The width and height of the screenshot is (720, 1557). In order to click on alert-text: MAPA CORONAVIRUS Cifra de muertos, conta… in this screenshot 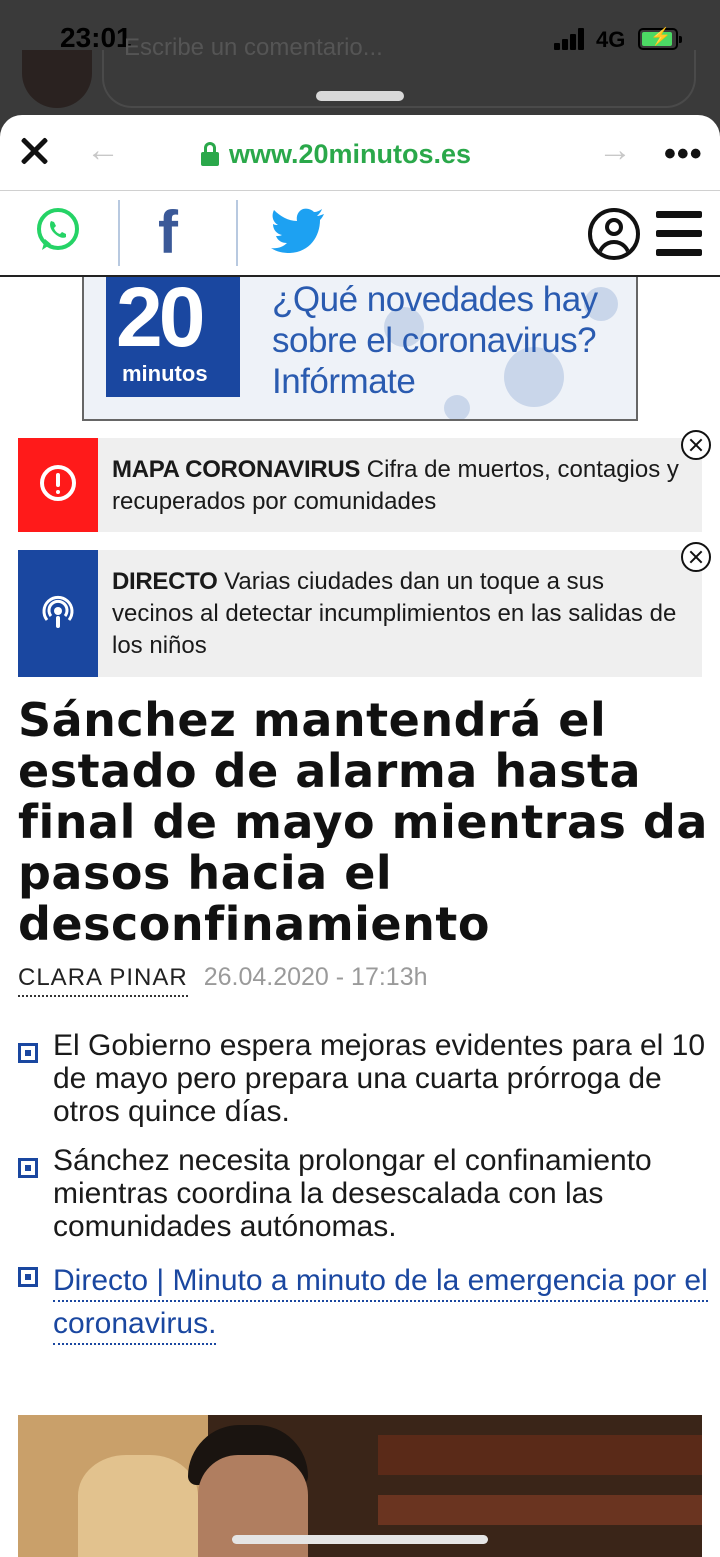, I will do `click(397, 486)`.